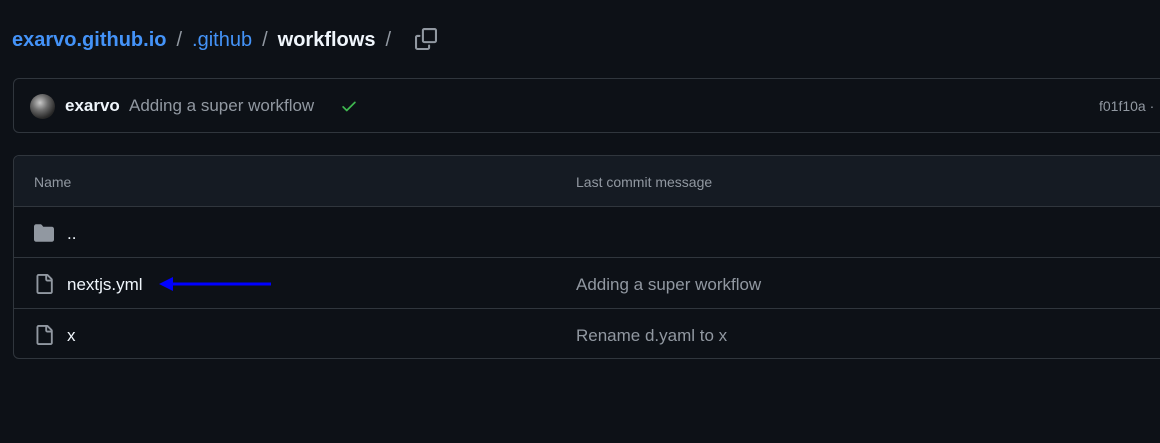  I want to click on breadcrumb-folder-link: .github, so click(222, 40).